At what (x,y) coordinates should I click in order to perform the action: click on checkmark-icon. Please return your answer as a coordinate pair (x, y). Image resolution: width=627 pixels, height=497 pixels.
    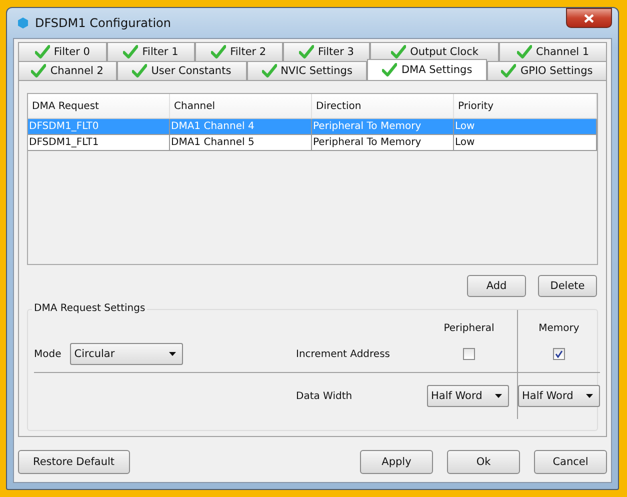
    Looking at the image, I should click on (559, 354).